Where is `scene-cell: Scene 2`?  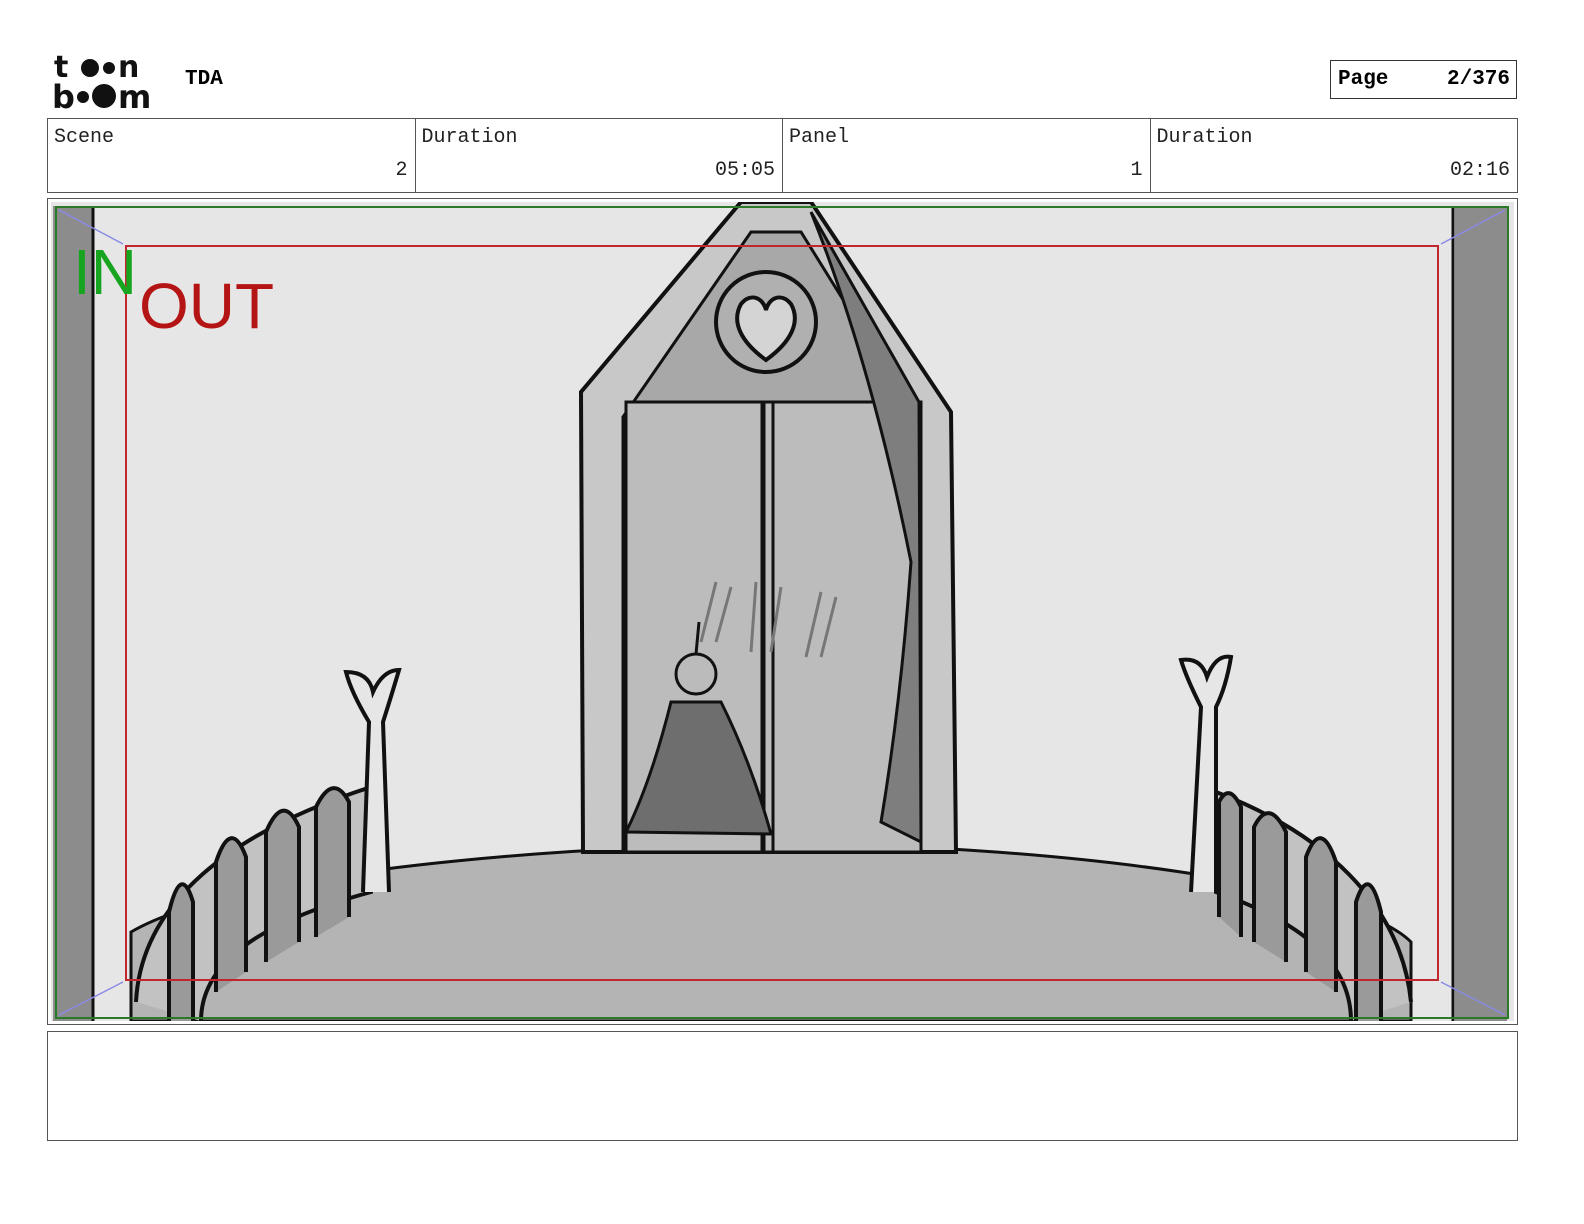
scene-cell: Scene 2 is located at coordinates (231, 155).